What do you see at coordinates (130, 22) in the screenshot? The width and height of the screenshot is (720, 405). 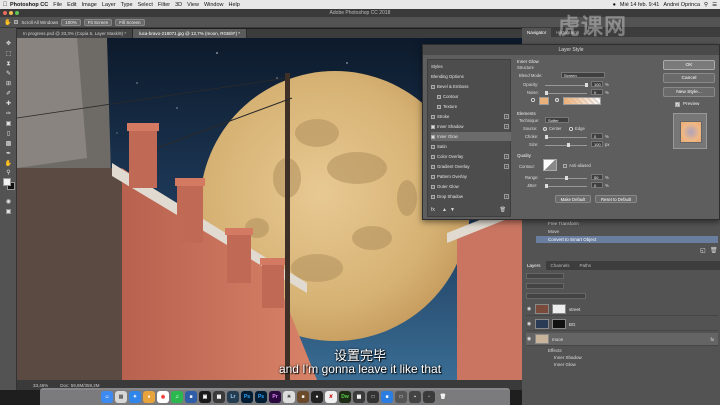 I see `fill-screen-button: Fill Screen` at bounding box center [130, 22].